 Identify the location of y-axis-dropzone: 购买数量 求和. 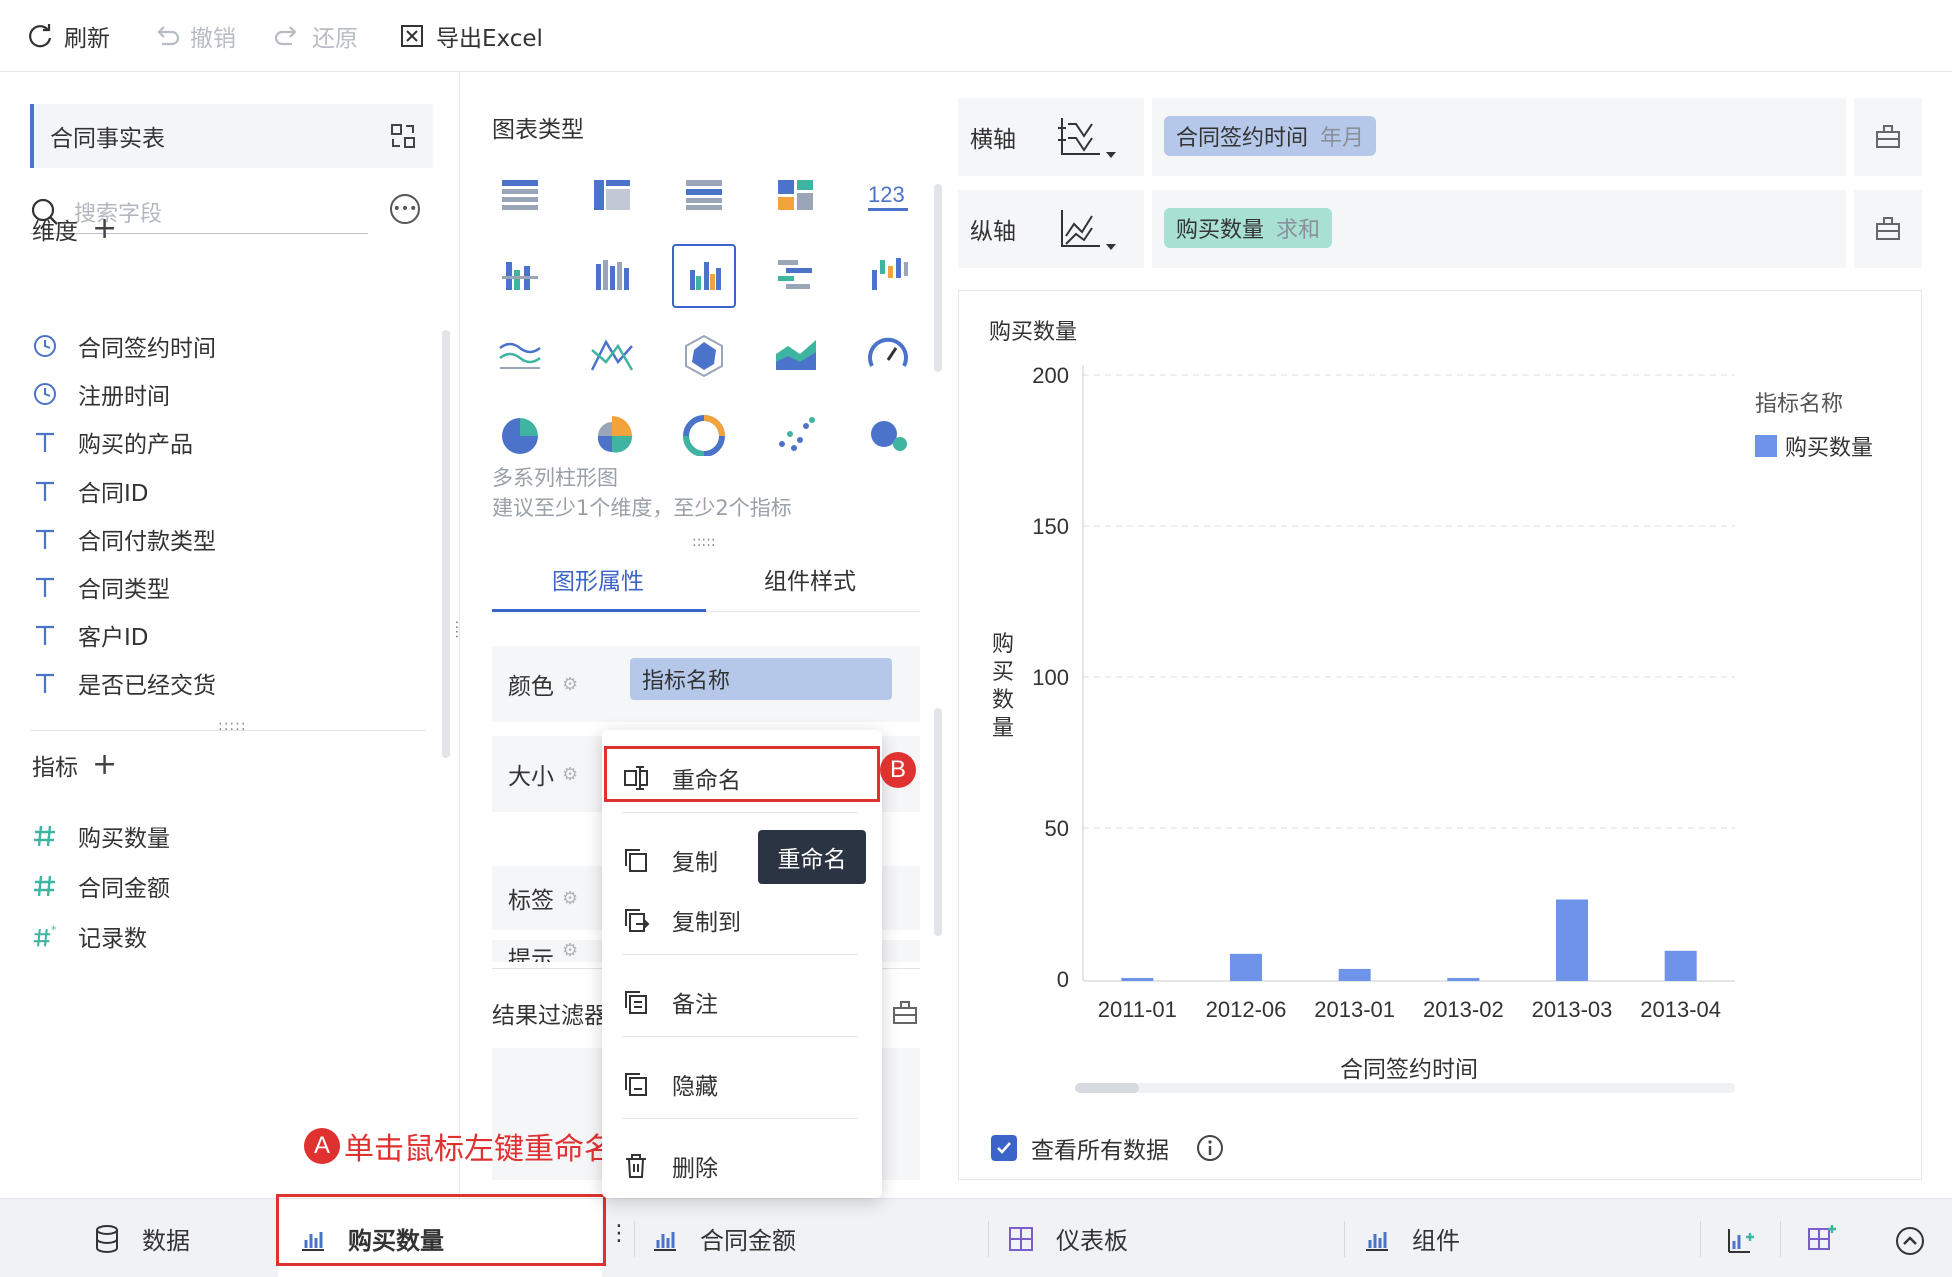
(1499, 229).